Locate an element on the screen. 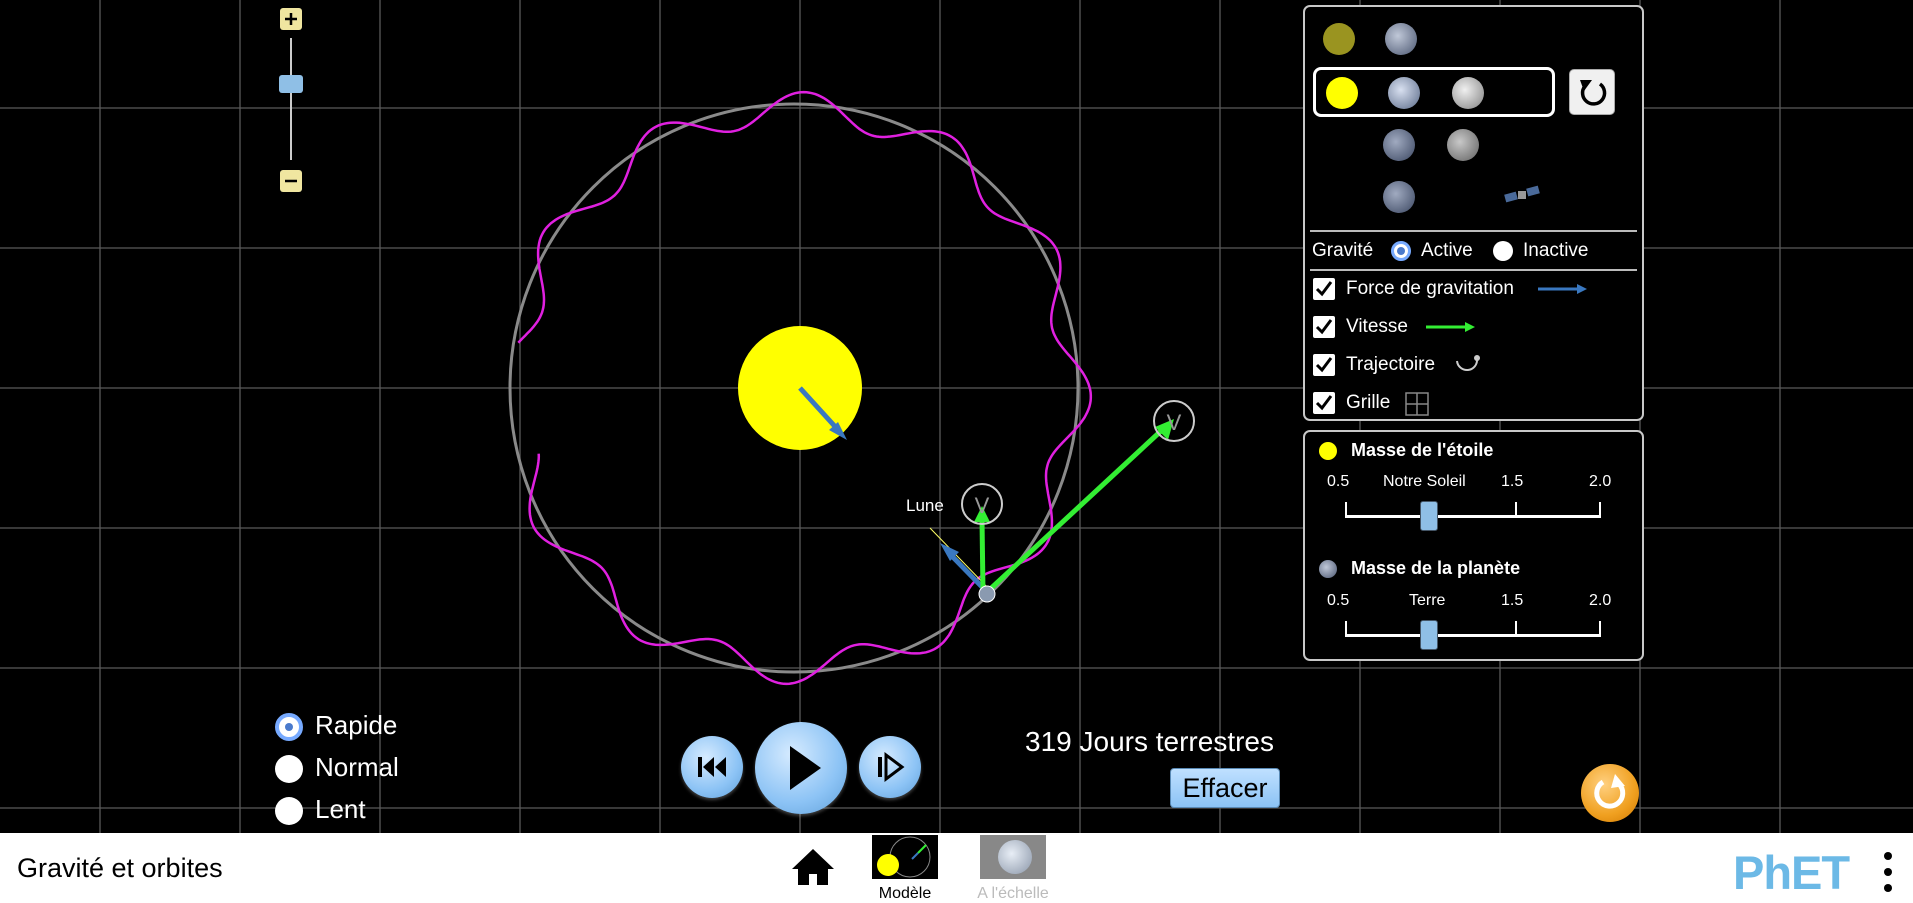 The image size is (1913, 903). zoom-slider-thumb is located at coordinates (291, 84).